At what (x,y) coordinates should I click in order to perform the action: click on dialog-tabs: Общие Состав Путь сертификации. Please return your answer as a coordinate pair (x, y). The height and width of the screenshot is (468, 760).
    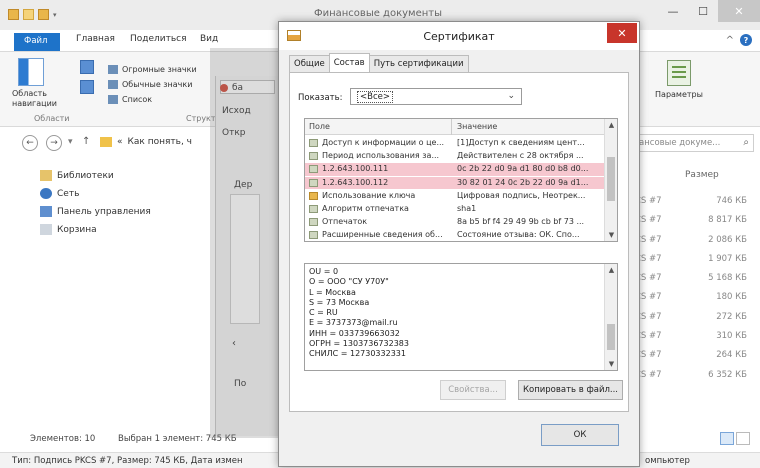
    Looking at the image, I should click on (379, 63).